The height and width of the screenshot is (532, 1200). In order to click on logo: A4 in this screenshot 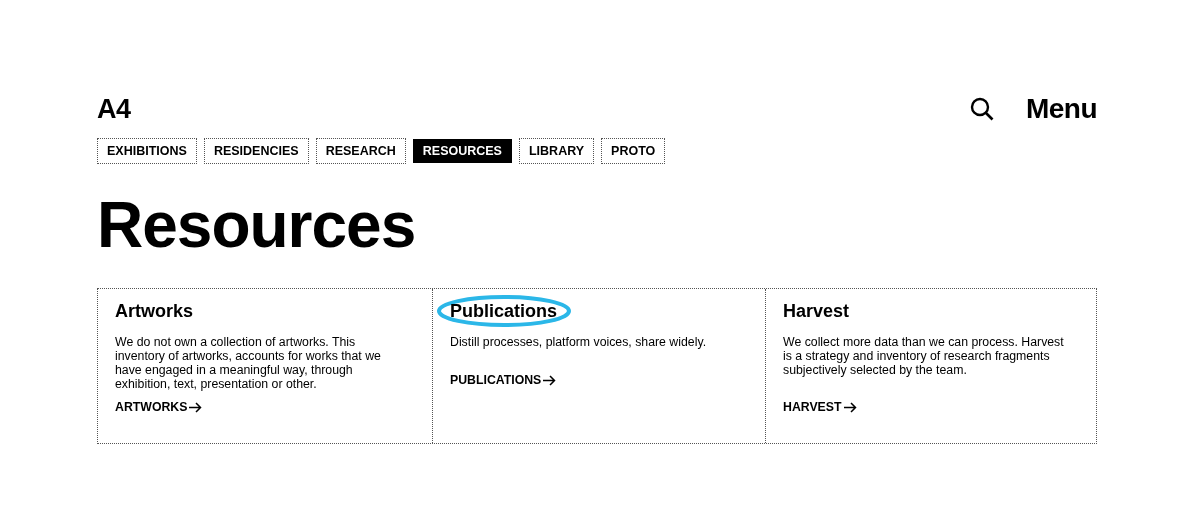, I will do `click(114, 109)`.